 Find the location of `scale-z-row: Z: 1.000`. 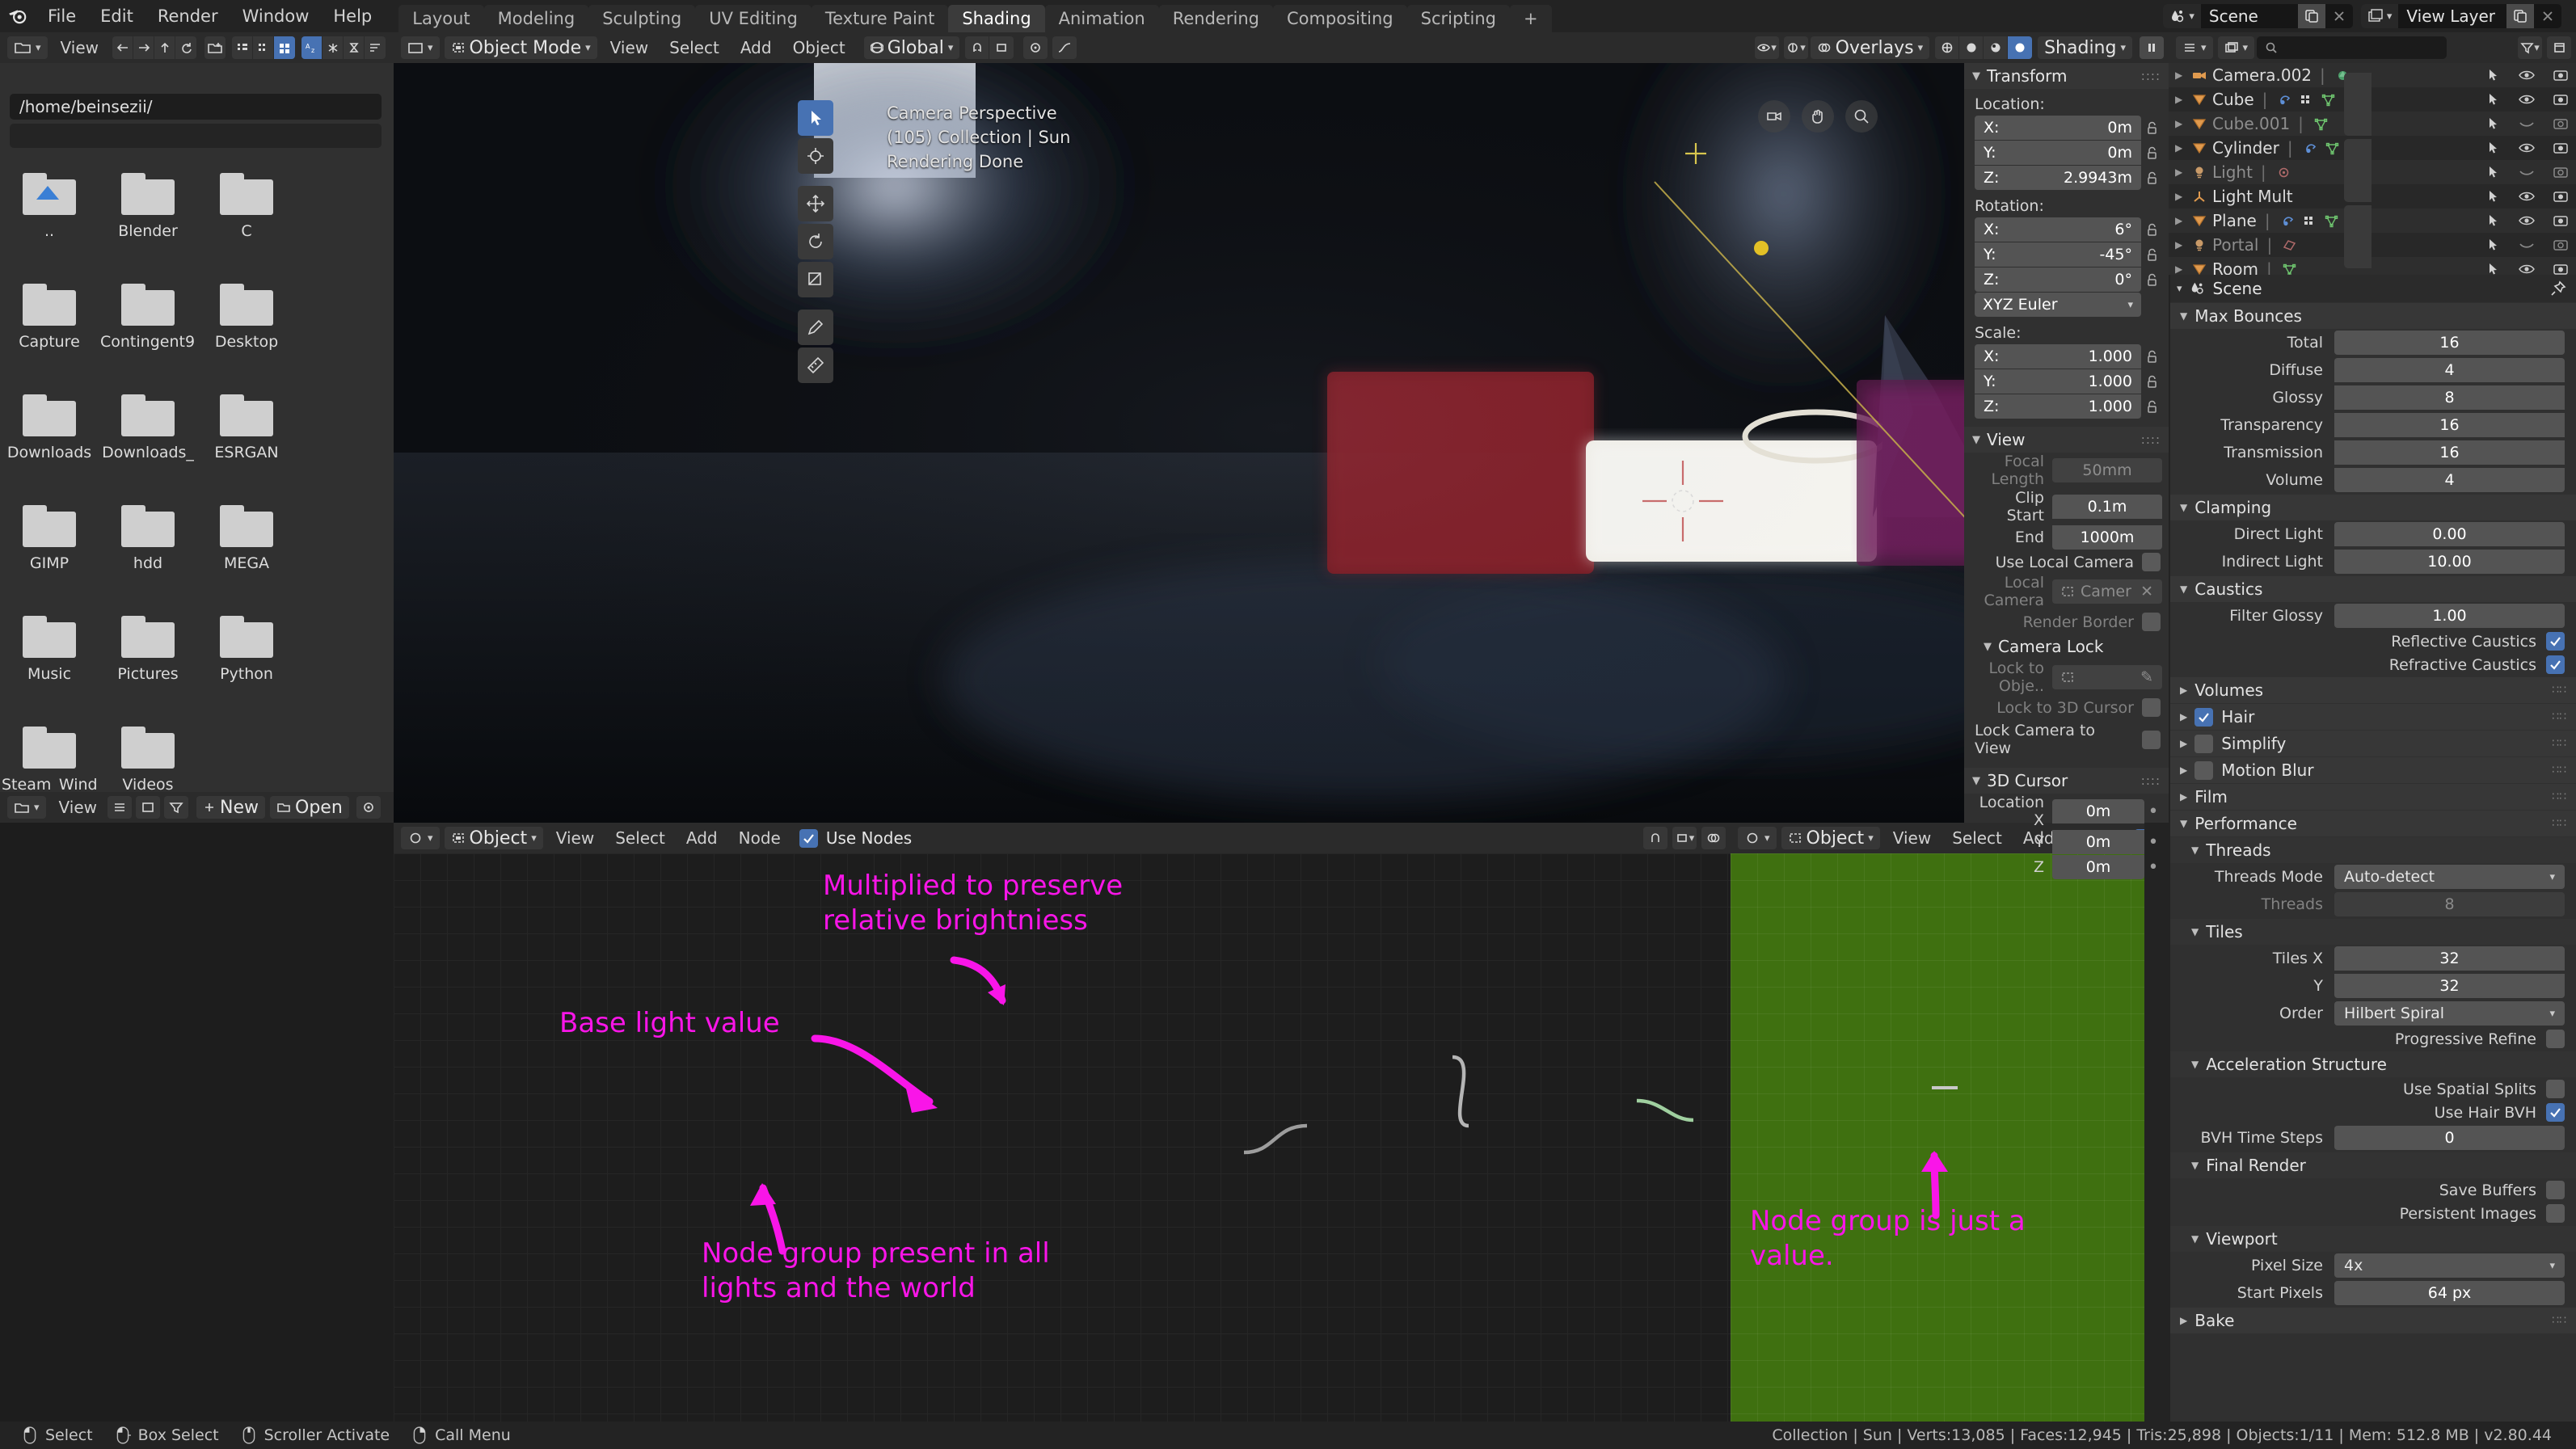

scale-z-row: Z: 1.000 is located at coordinates (2066, 407).